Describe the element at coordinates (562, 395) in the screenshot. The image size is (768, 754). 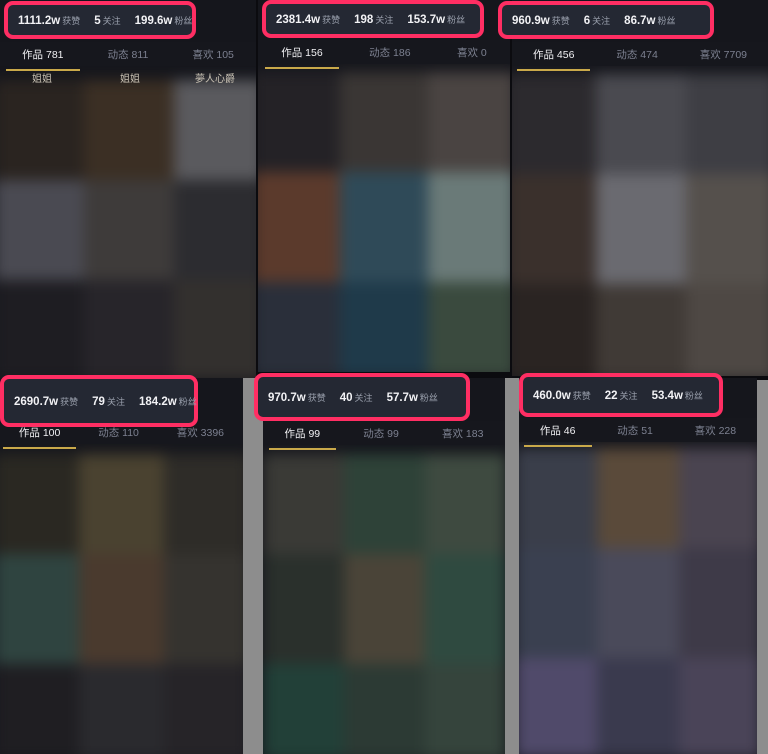
I see `likes-stat: 460.0w 获赞` at that location.